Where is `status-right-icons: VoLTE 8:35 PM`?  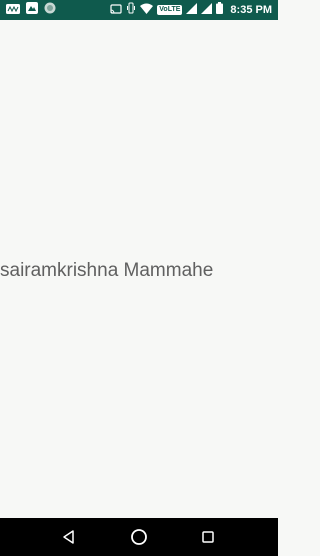 status-right-icons: VoLTE 8:35 PM is located at coordinates (191, 10).